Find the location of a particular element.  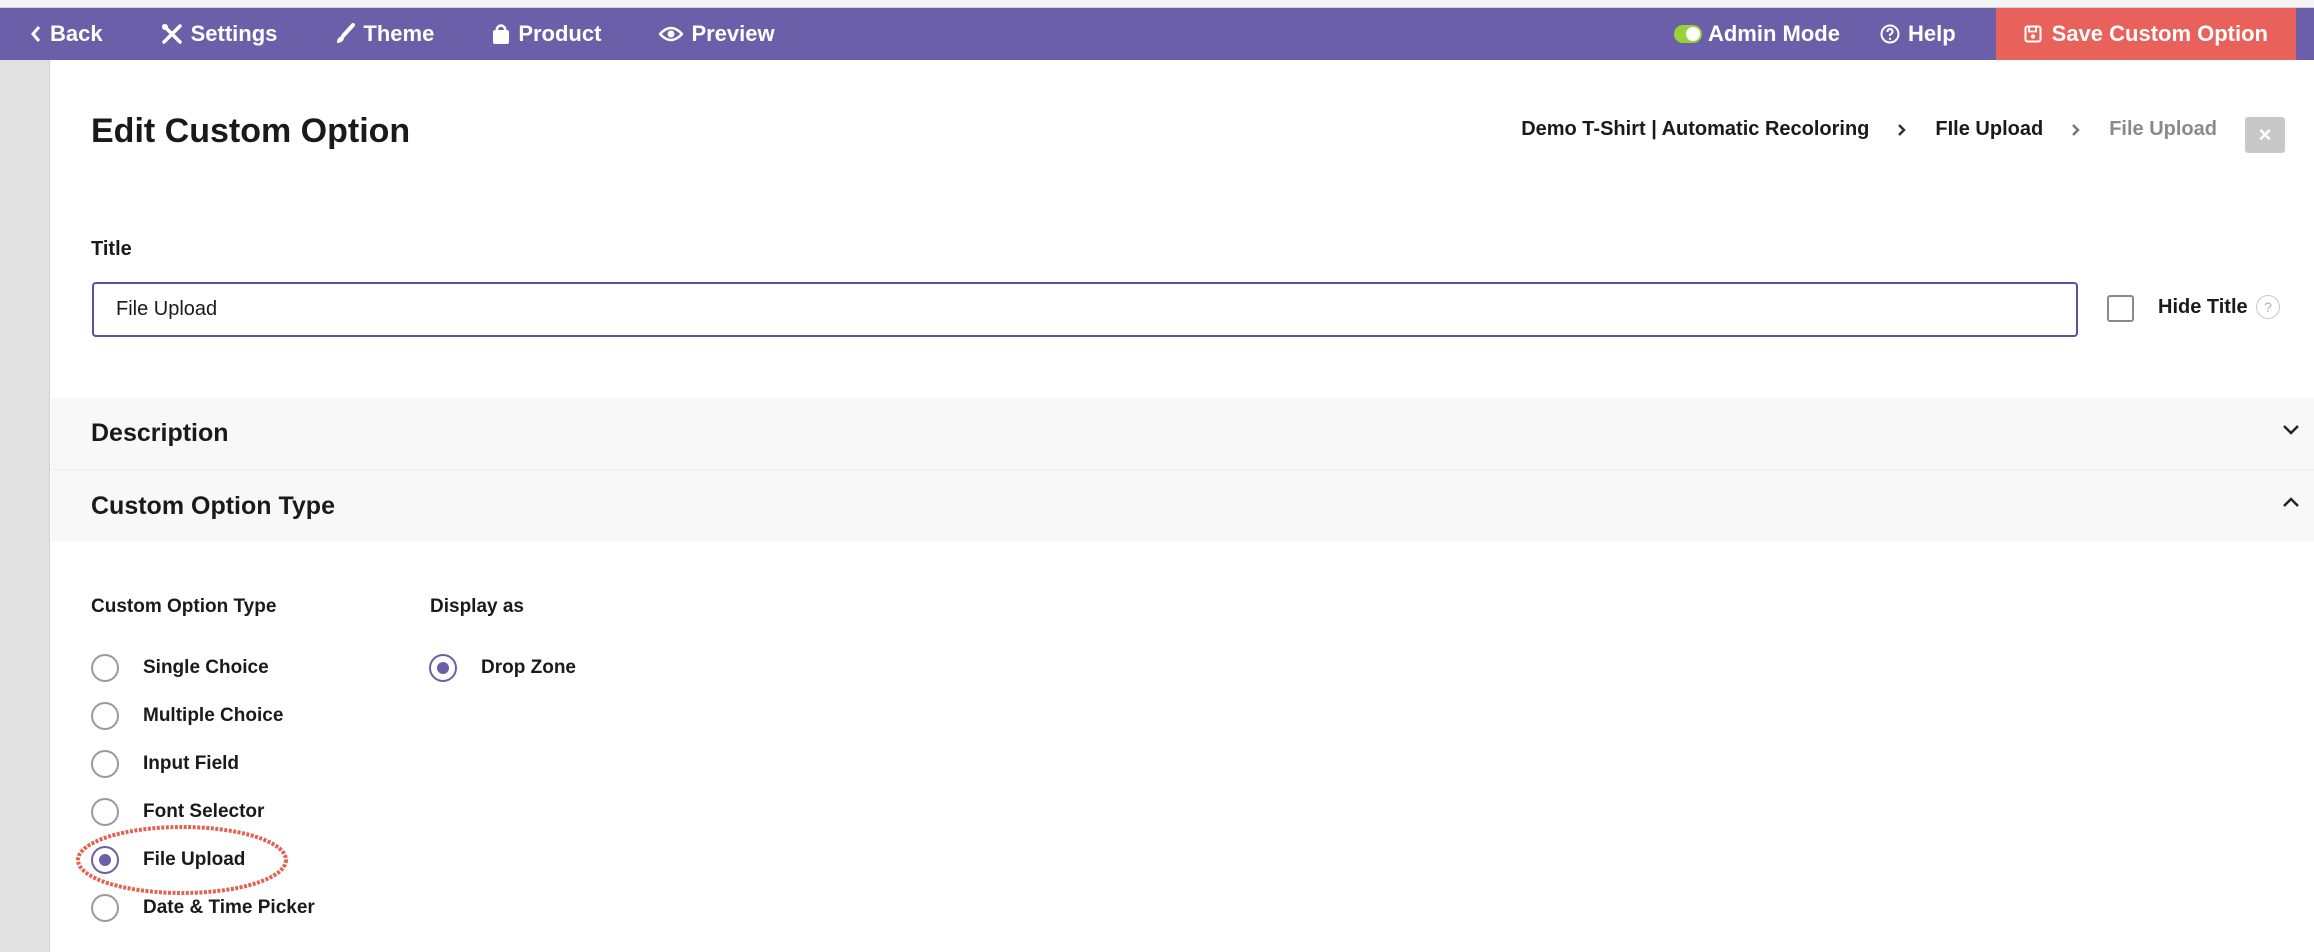

back-button: Back is located at coordinates (66, 34).